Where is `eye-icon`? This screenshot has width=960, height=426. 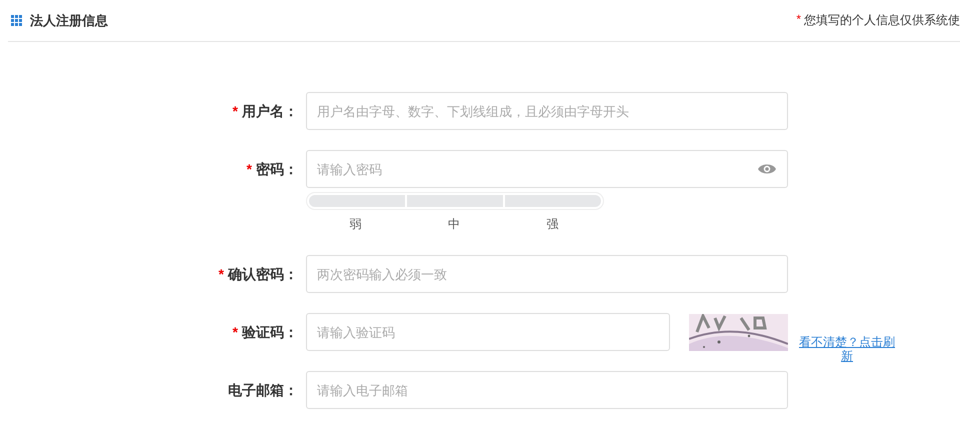
eye-icon is located at coordinates (767, 169).